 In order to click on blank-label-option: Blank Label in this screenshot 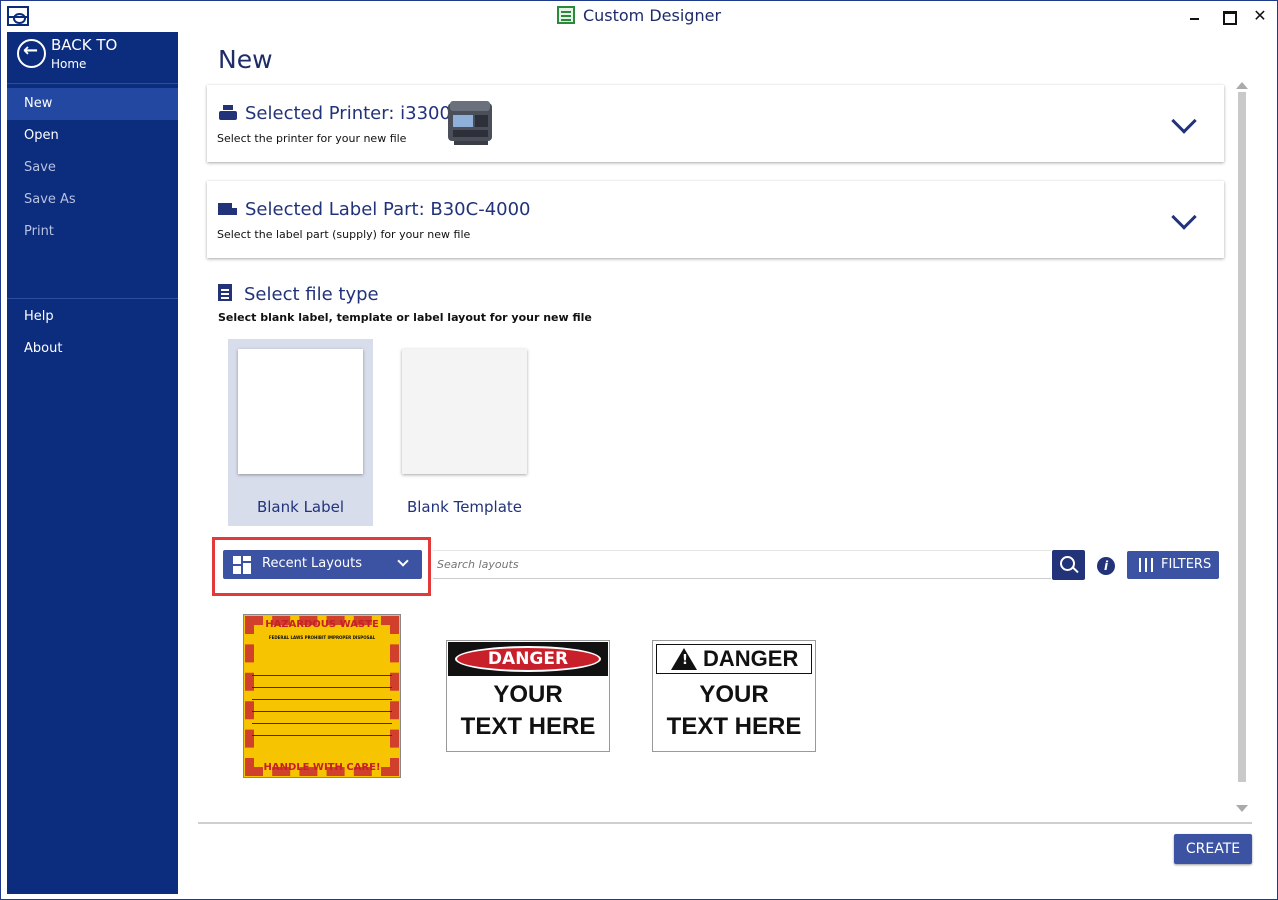, I will do `click(300, 432)`.